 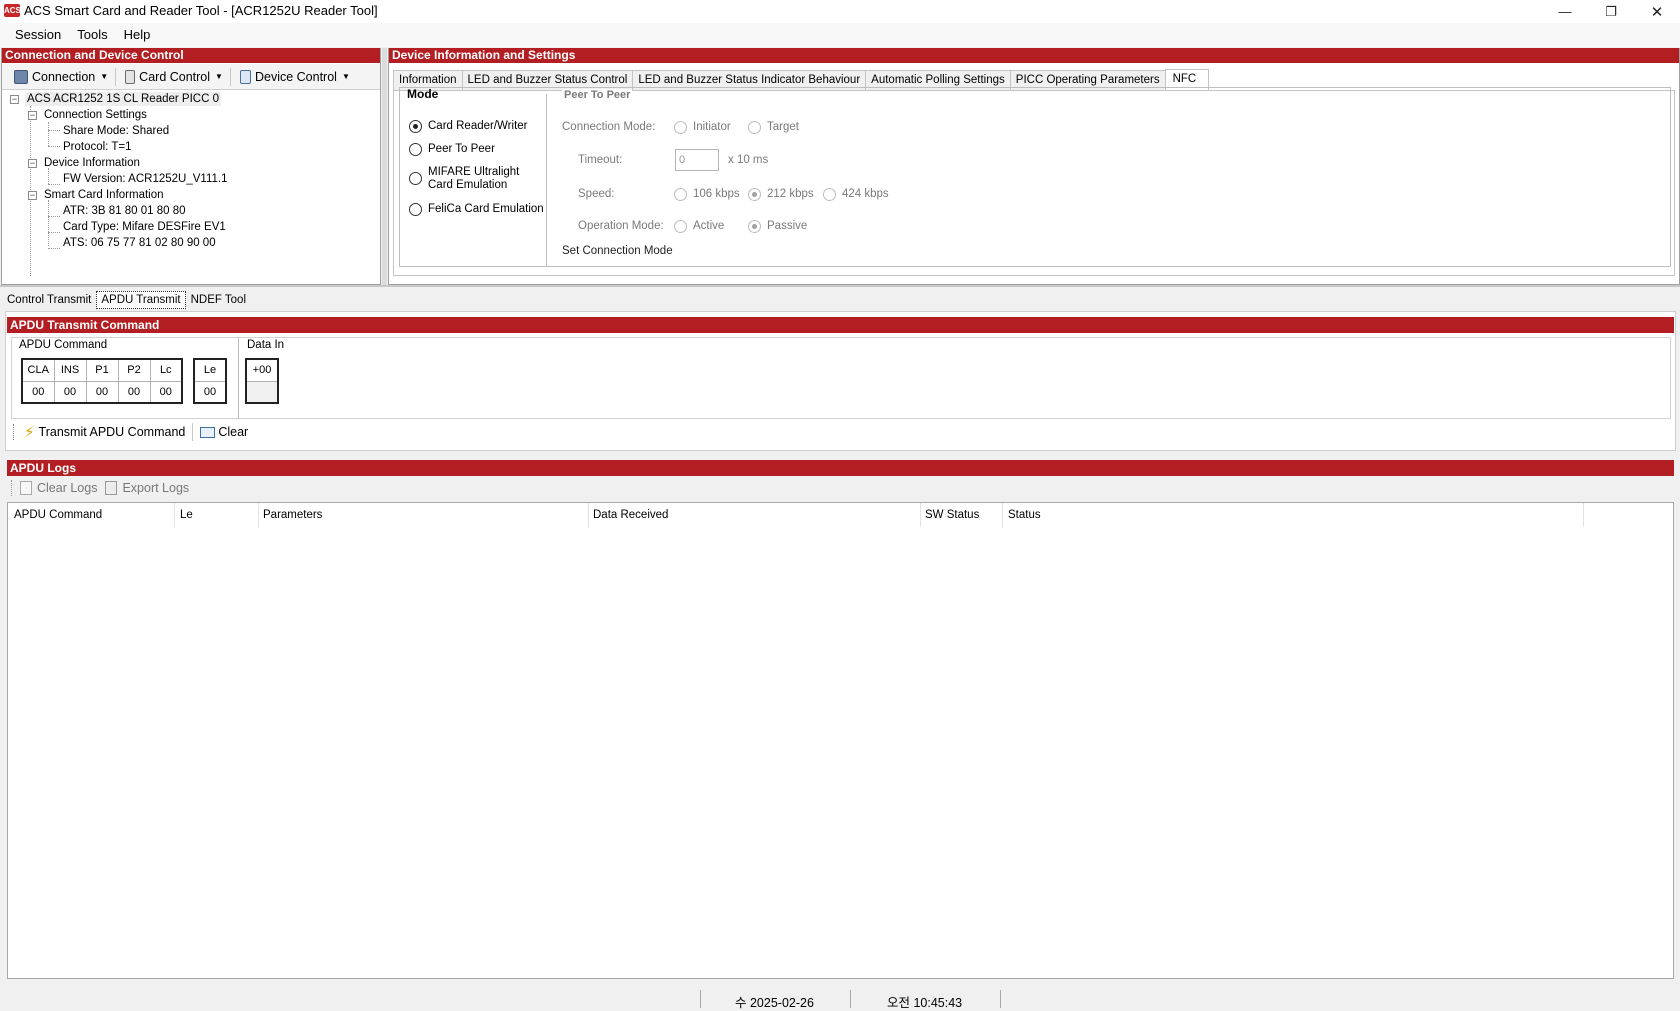 What do you see at coordinates (952, 515) in the screenshot?
I see `col-sw-status: SW Status` at bounding box center [952, 515].